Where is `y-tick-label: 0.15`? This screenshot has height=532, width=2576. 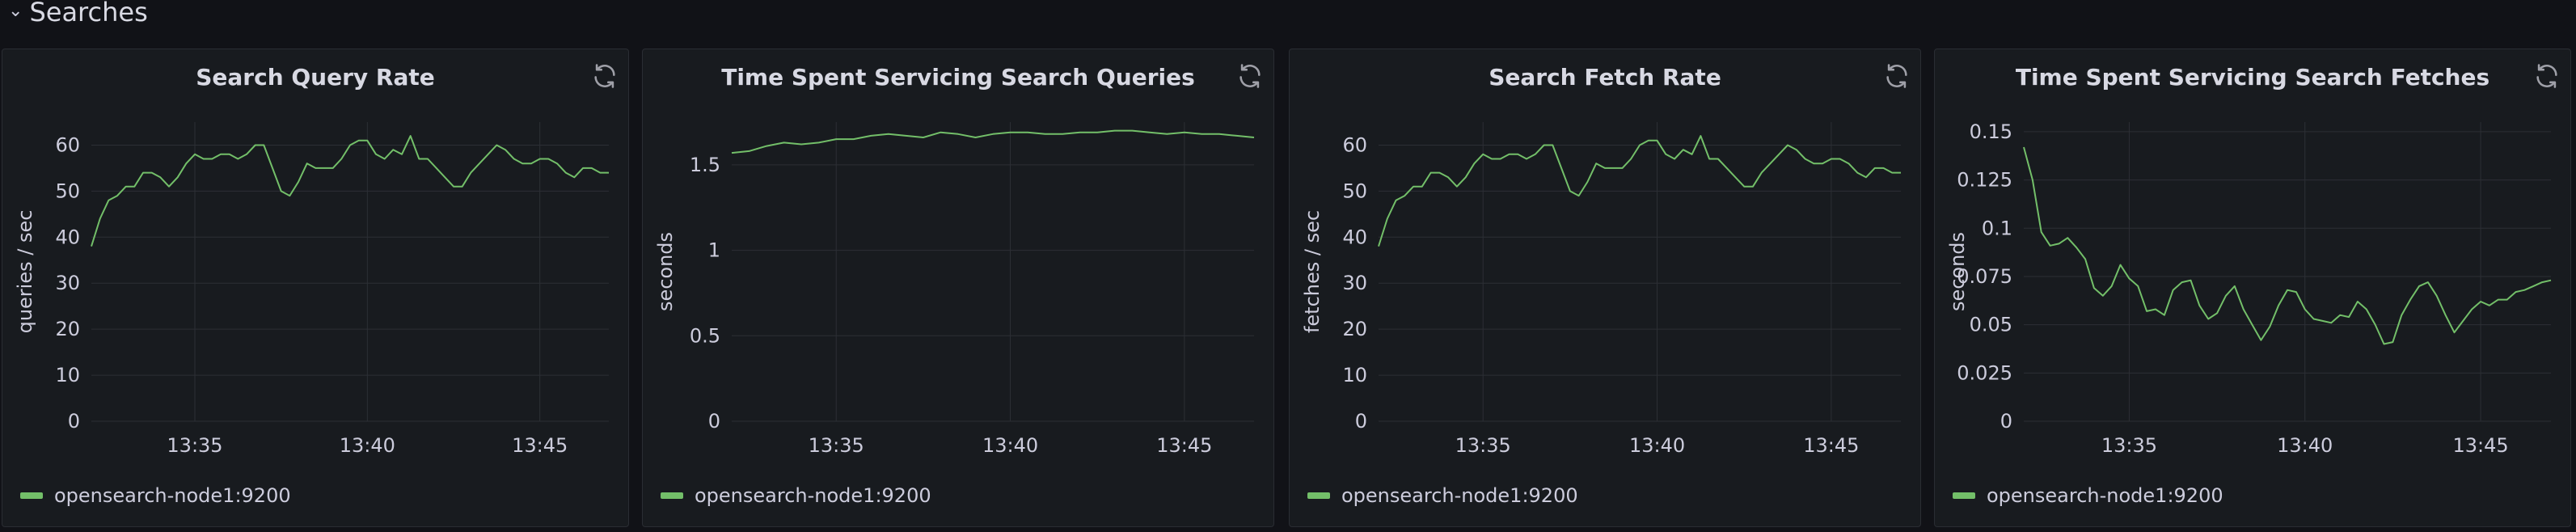 y-tick-label: 0.15 is located at coordinates (1991, 131).